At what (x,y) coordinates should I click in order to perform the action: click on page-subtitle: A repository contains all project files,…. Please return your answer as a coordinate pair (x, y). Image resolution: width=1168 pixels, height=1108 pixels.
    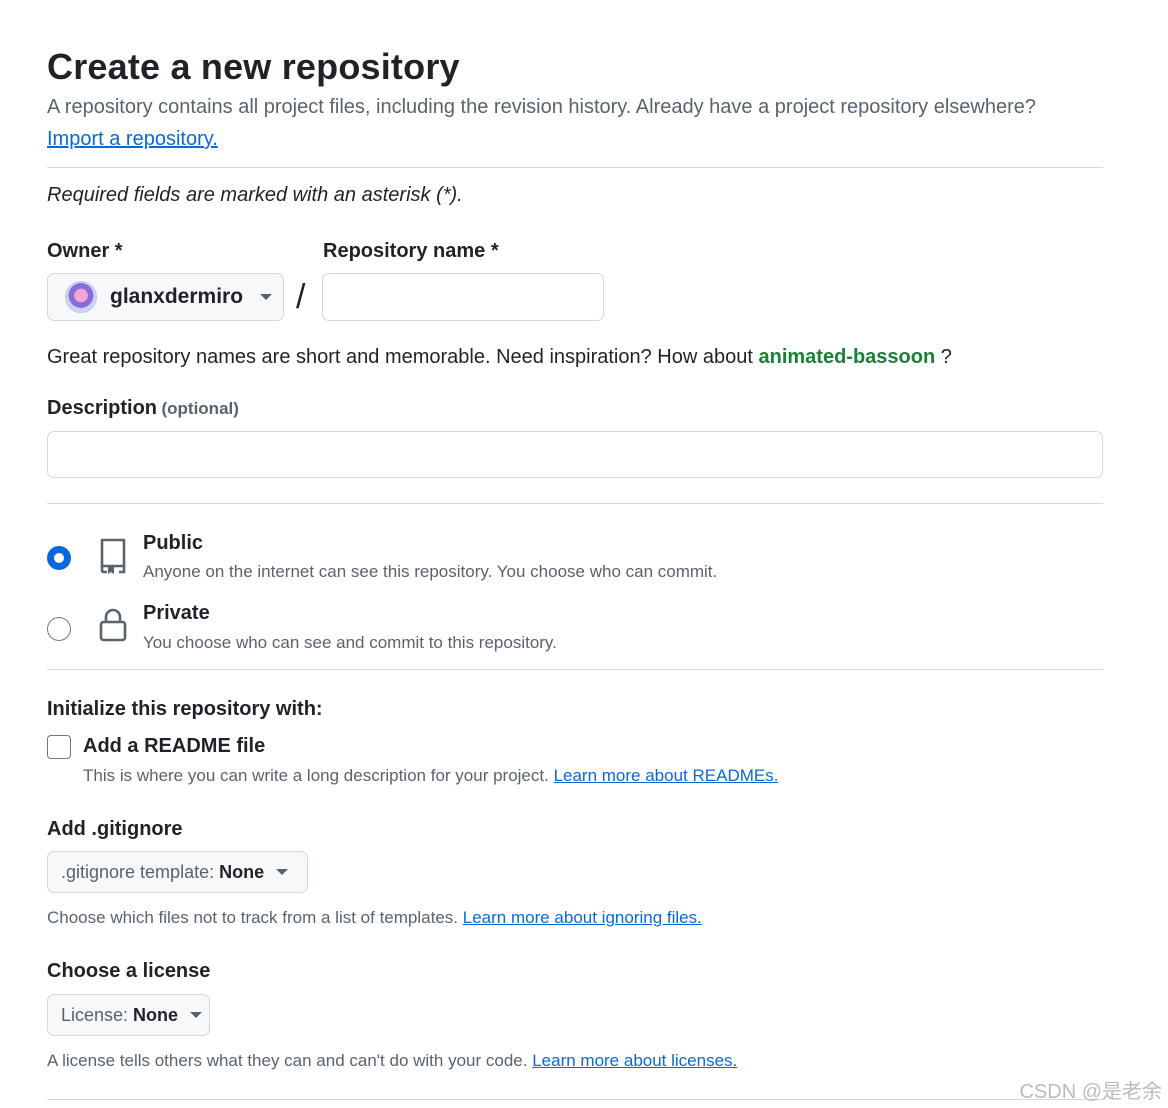
    Looking at the image, I should click on (542, 107).